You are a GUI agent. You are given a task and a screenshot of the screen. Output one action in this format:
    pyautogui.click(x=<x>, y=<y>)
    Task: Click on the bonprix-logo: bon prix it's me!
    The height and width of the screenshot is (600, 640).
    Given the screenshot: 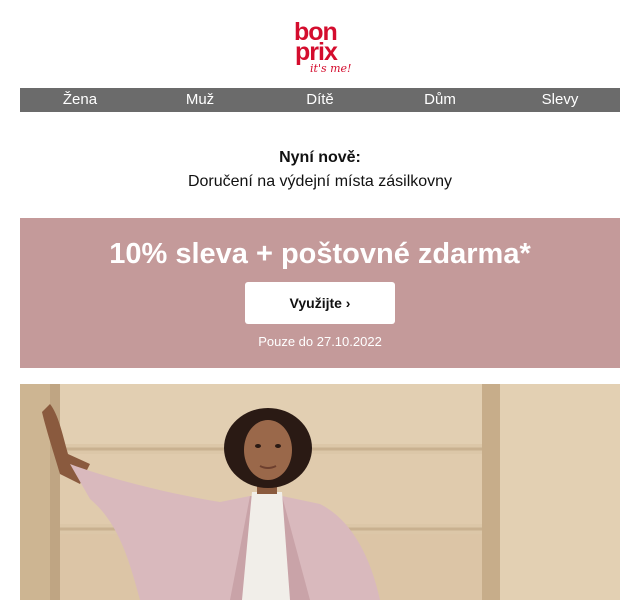 What is the action you would take?
    pyautogui.click(x=320, y=48)
    